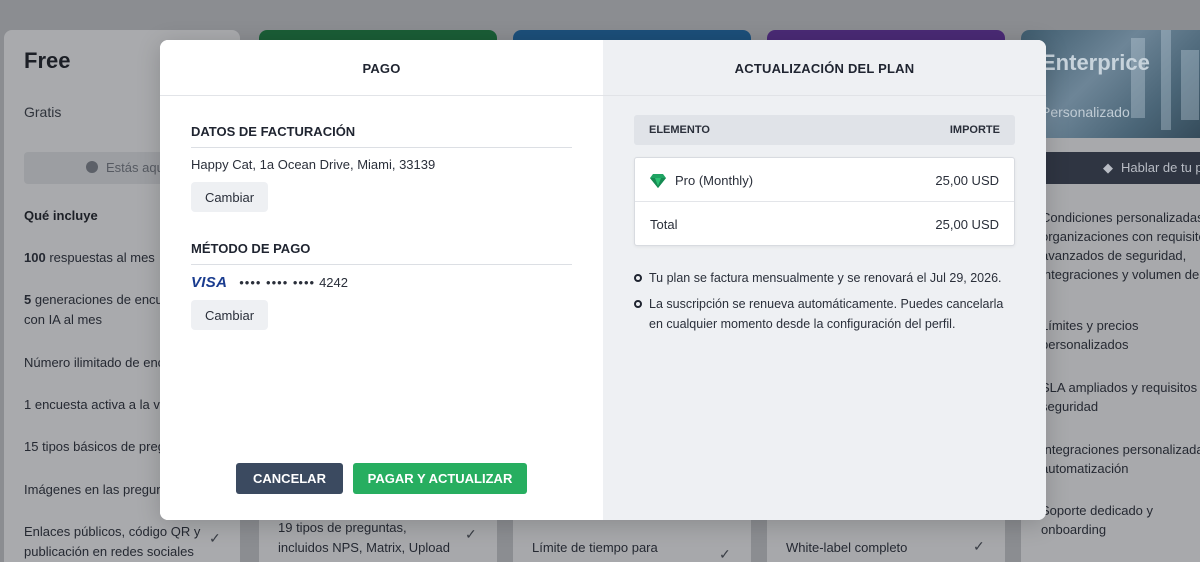 This screenshot has width=1200, height=562. I want to click on enterprise-hero-image, so click(1110, 84).